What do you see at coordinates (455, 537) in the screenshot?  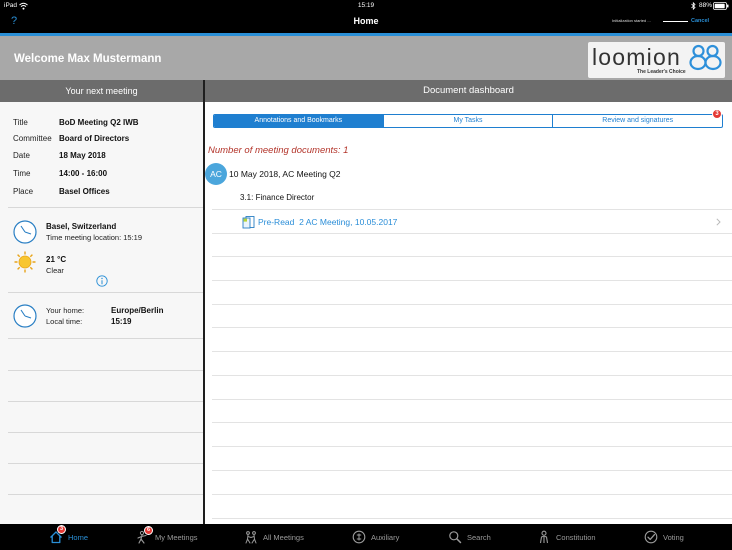 I see `search-icon` at bounding box center [455, 537].